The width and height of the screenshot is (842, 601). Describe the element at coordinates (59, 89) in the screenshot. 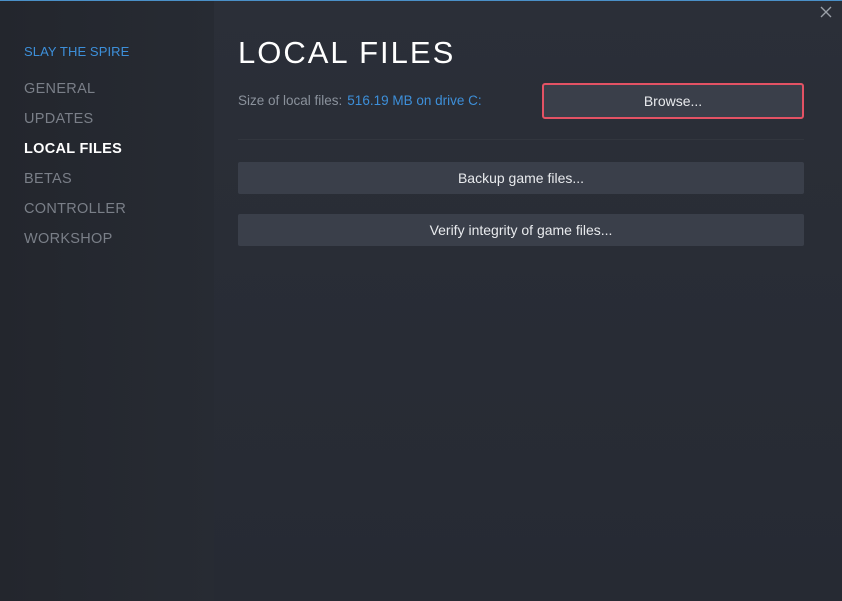

I see `sidebar-item-general: GENERAL` at that location.